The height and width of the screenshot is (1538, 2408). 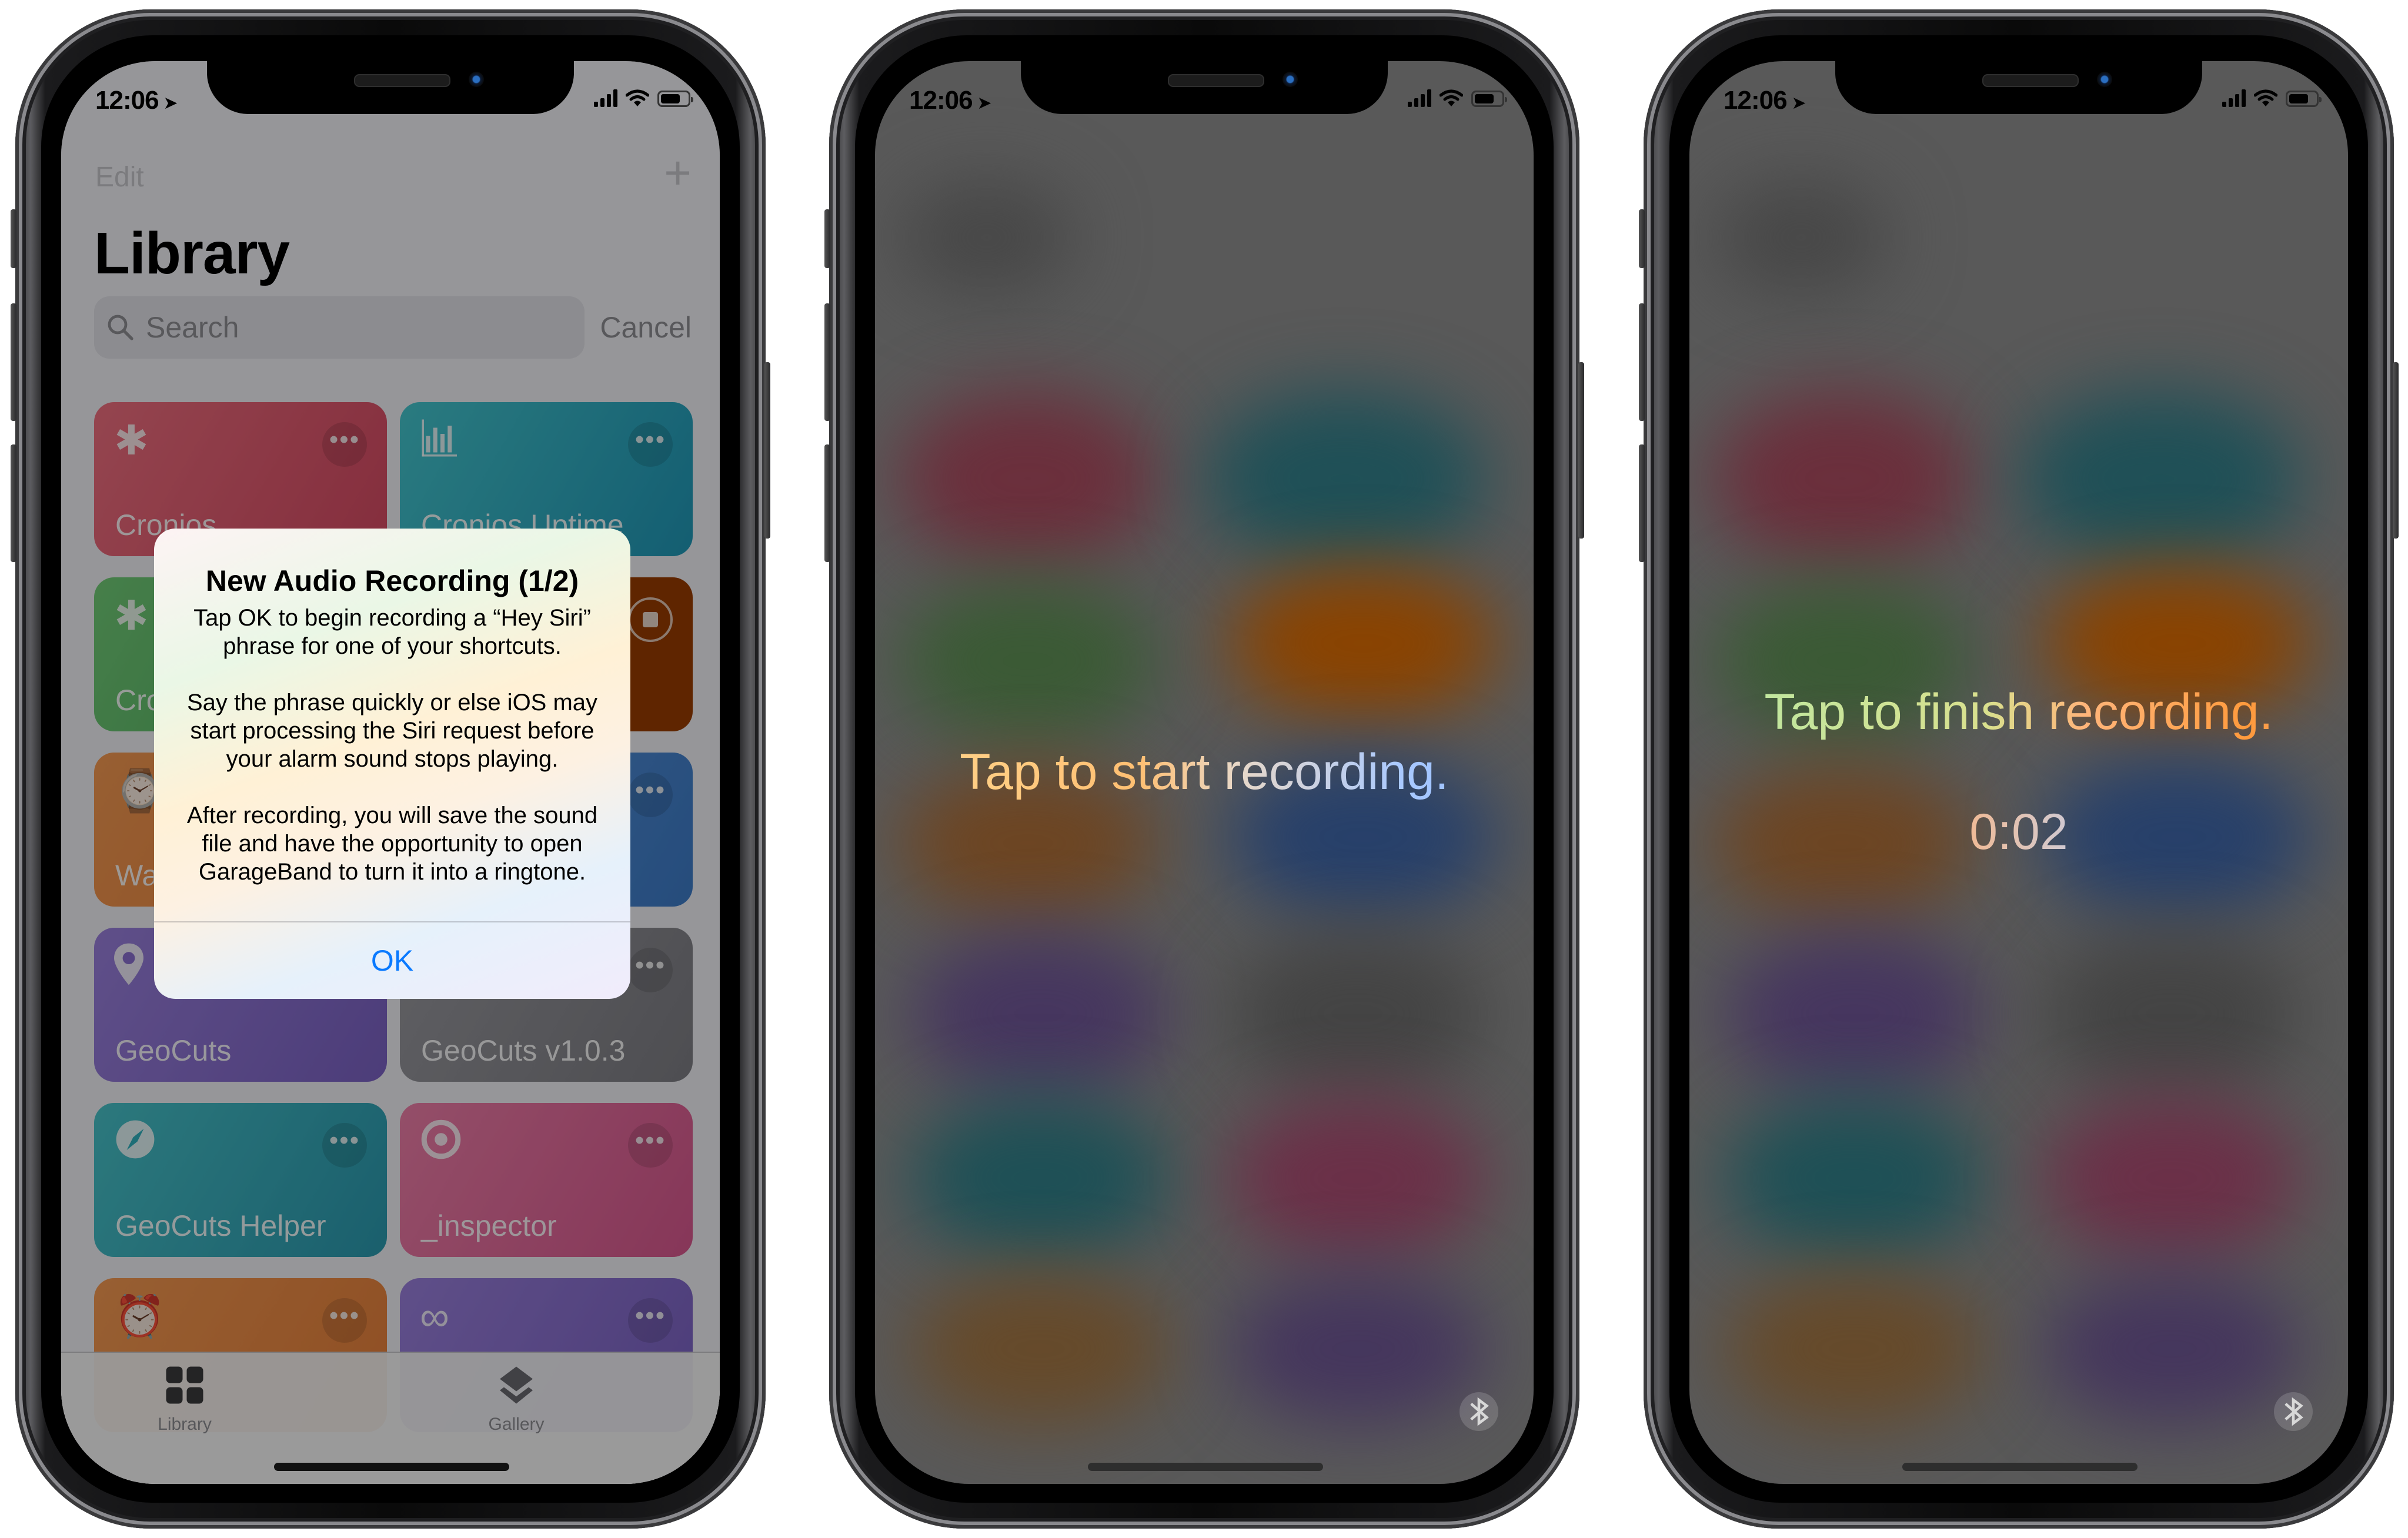 I want to click on start-recording-prompt: Tap to start recording., so click(x=1204, y=772).